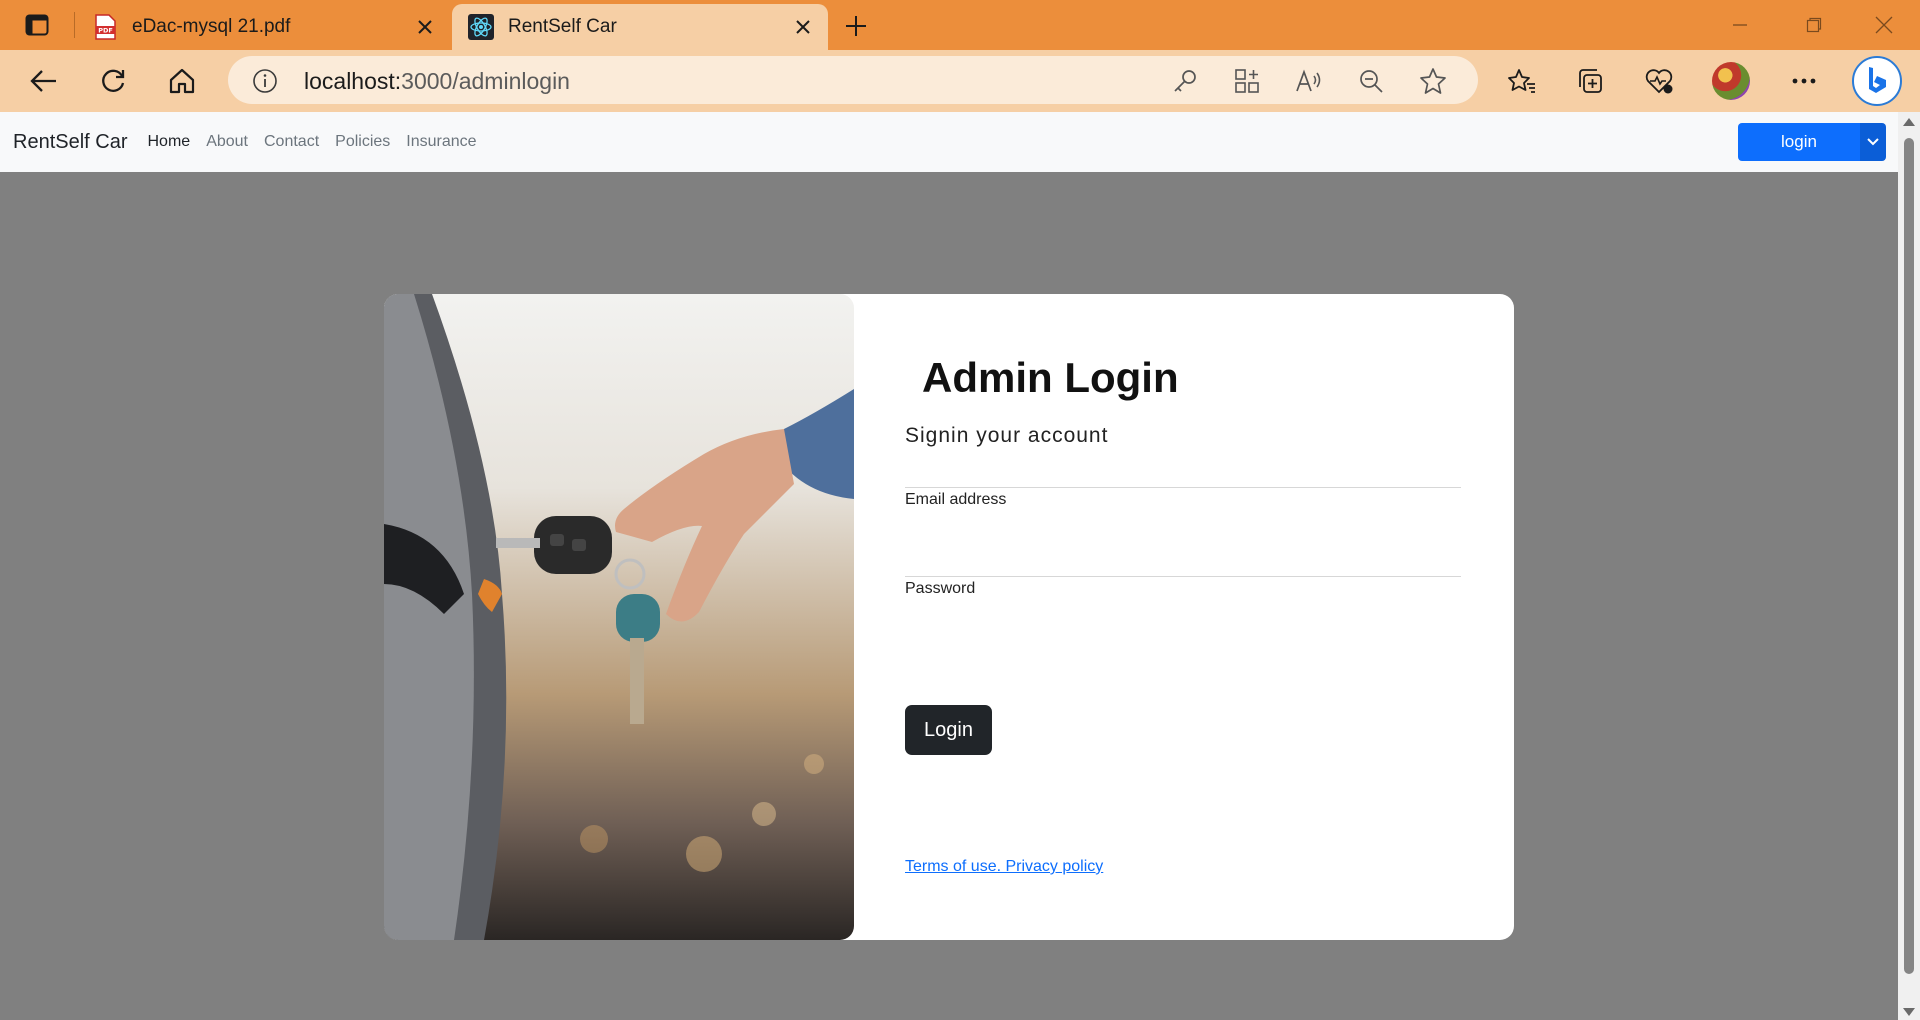  I want to click on site-brand: RentSelf Car, so click(70, 142).